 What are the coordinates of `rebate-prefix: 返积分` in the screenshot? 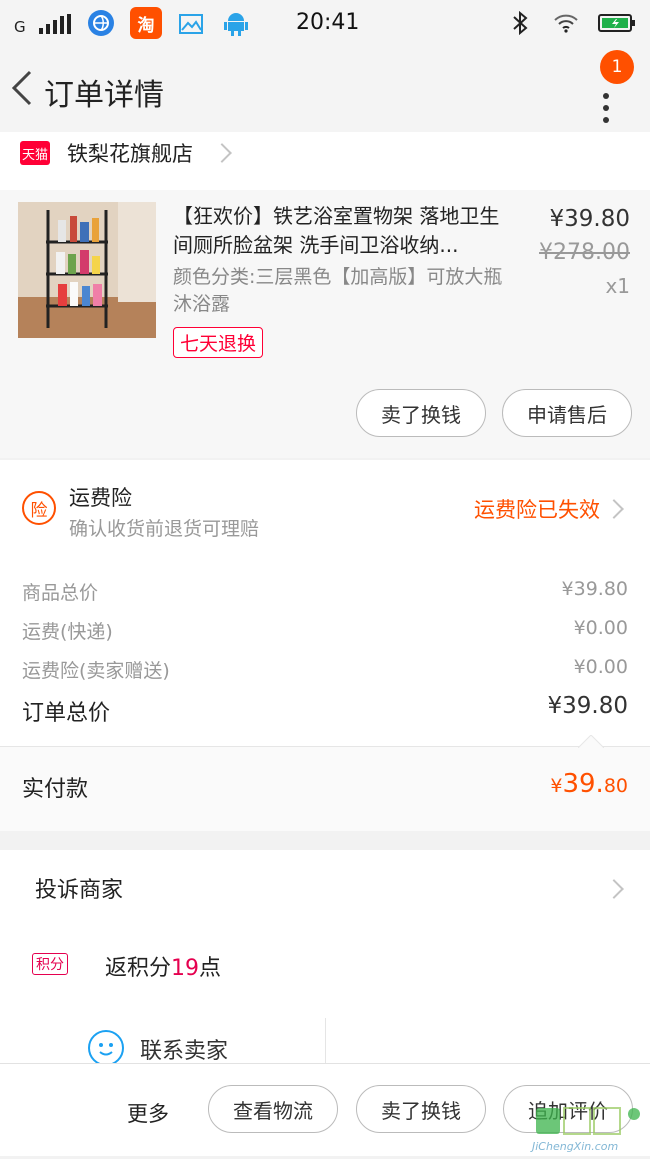 It's located at (138, 968).